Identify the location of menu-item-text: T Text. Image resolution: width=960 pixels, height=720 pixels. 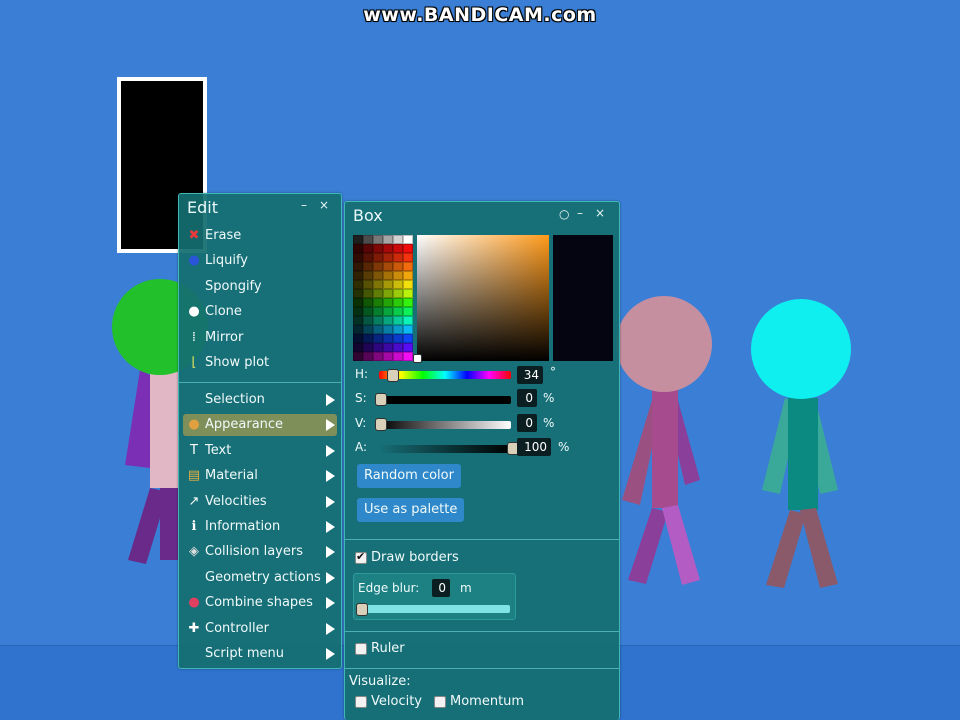
(260, 451).